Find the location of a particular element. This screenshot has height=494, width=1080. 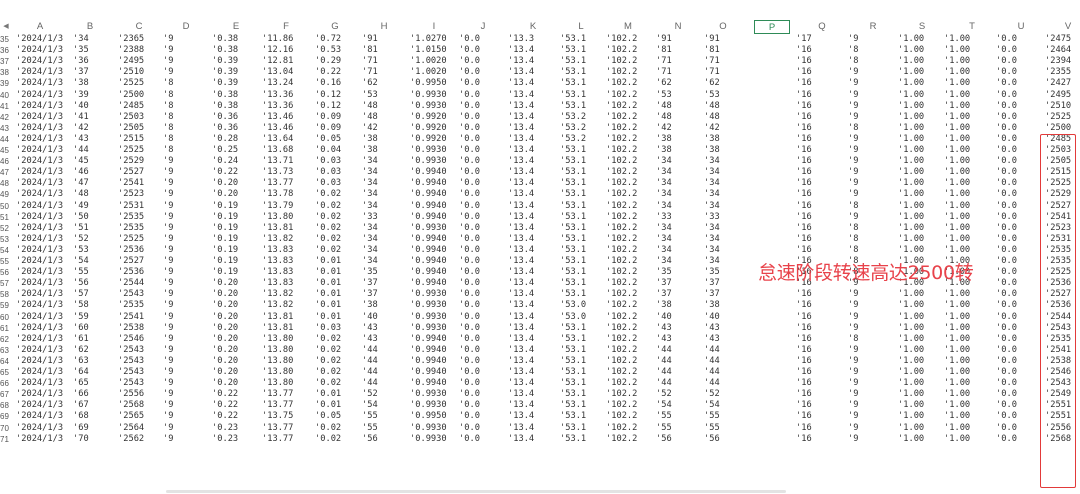

cell-n: '40 is located at coordinates (680, 317).